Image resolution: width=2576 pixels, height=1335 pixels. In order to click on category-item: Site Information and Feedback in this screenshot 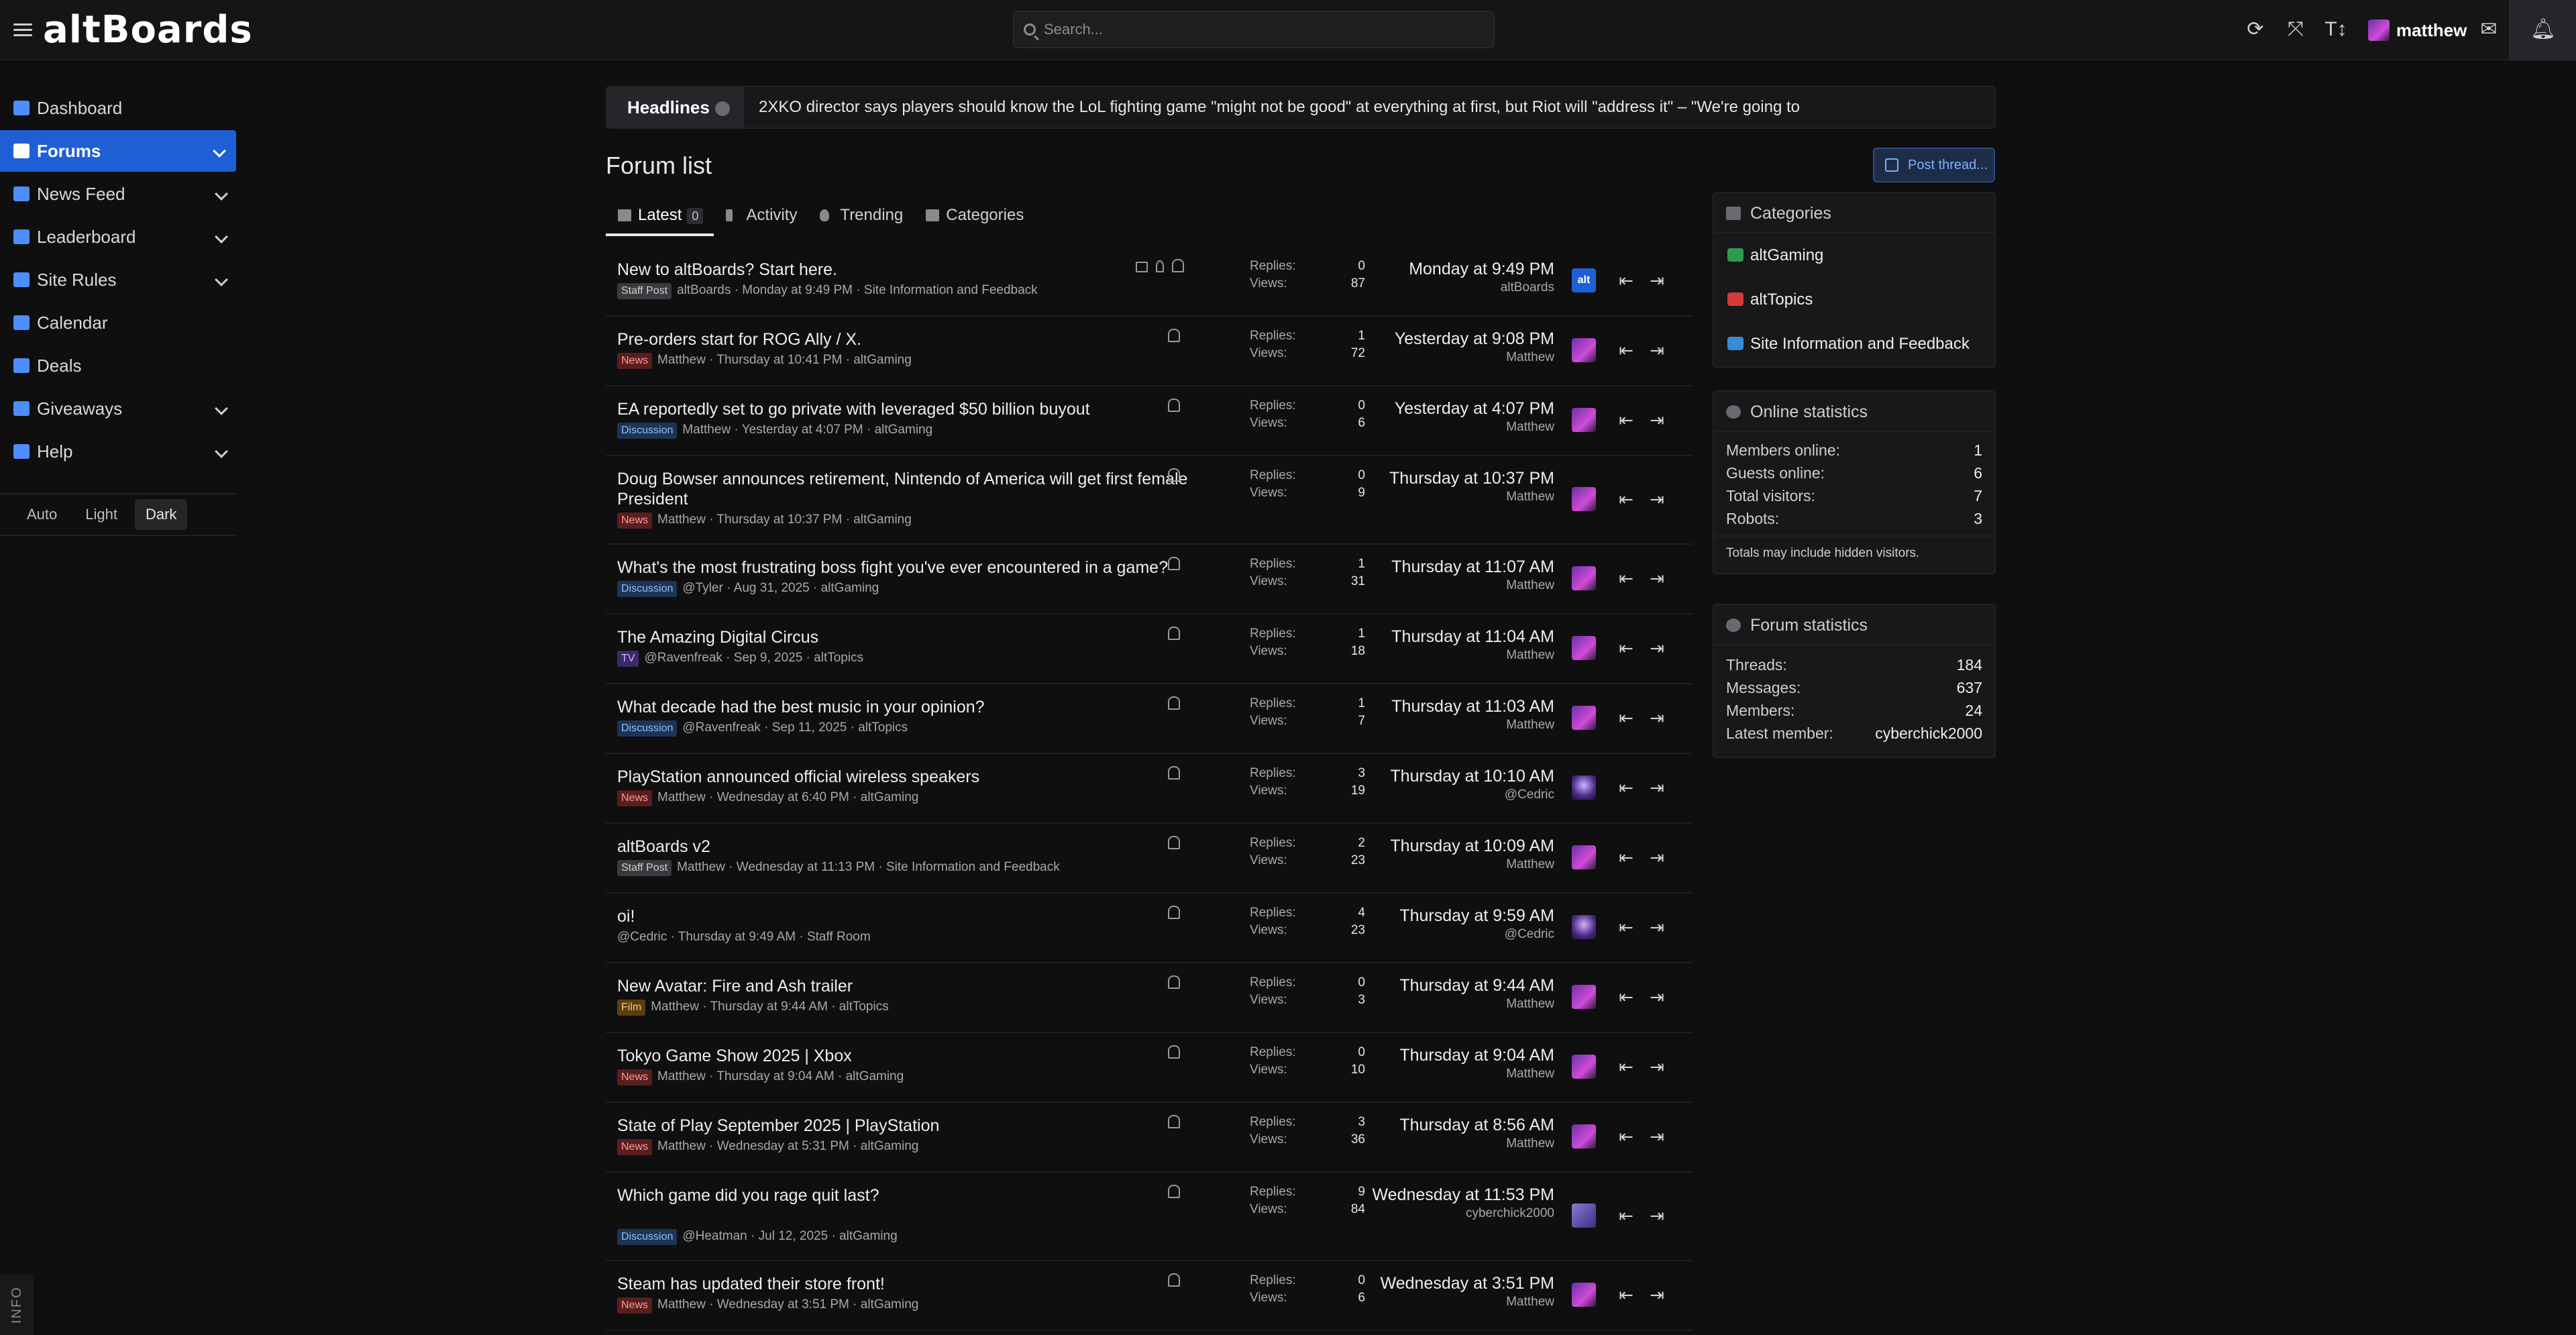, I will do `click(1854, 344)`.